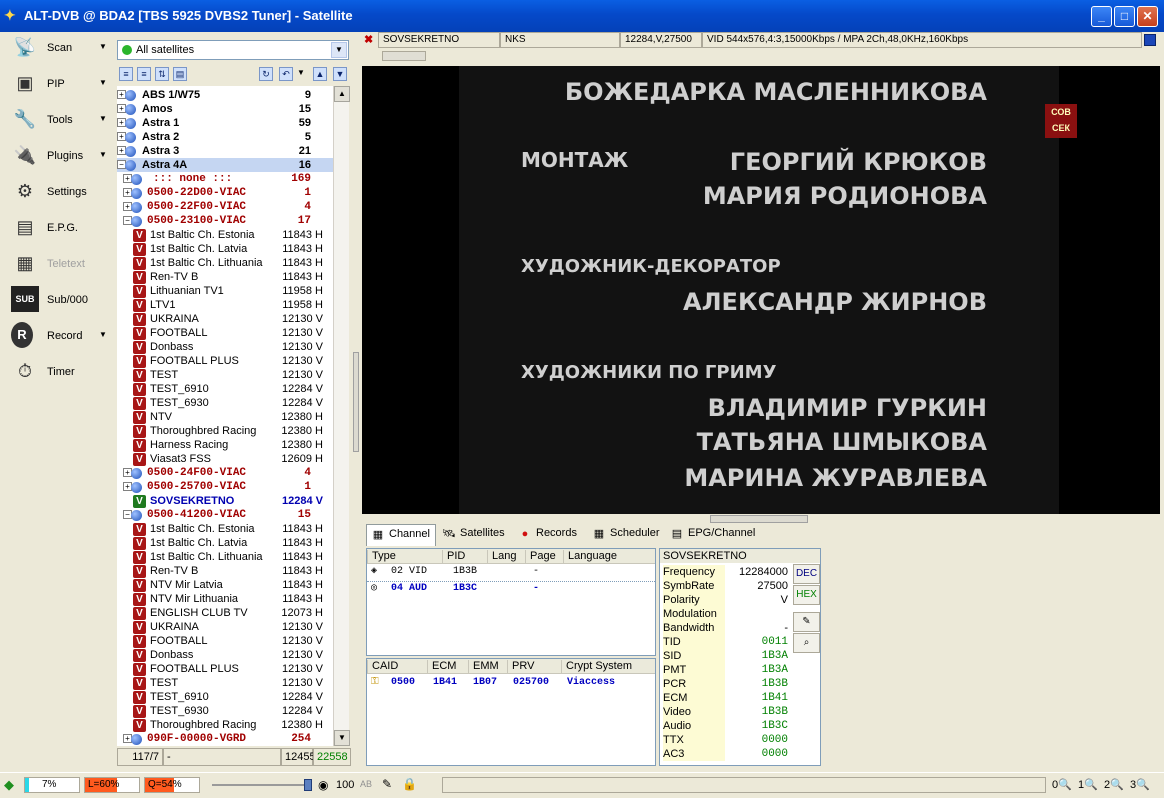 The height and width of the screenshot is (798, 1164). Describe the element at coordinates (162, 74) in the screenshot. I see `sort-icon: ⇅` at that location.